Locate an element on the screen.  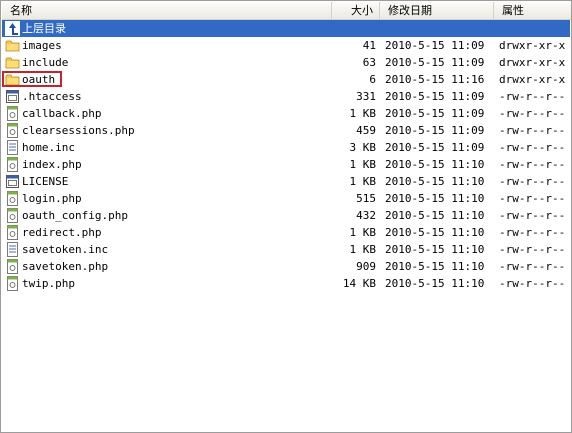
file-name: include is located at coordinates (45, 62).